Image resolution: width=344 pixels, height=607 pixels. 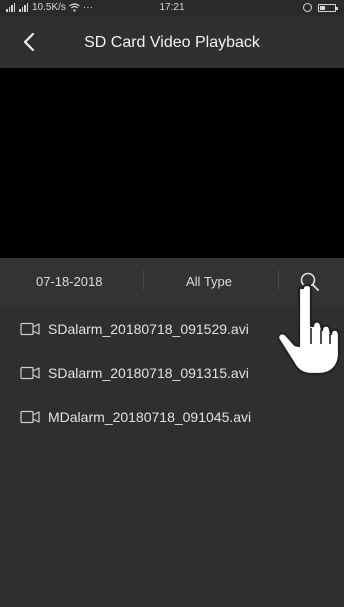 I want to click on type-filter: All Type, so click(x=209, y=281).